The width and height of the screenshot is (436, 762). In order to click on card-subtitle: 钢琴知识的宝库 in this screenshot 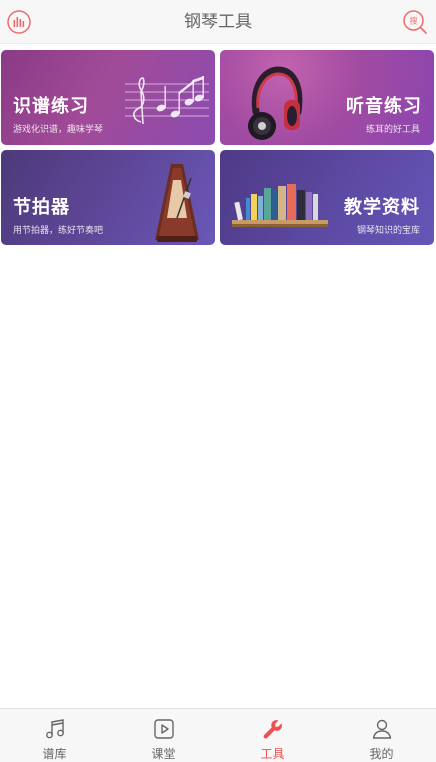, I will do `click(388, 231)`.